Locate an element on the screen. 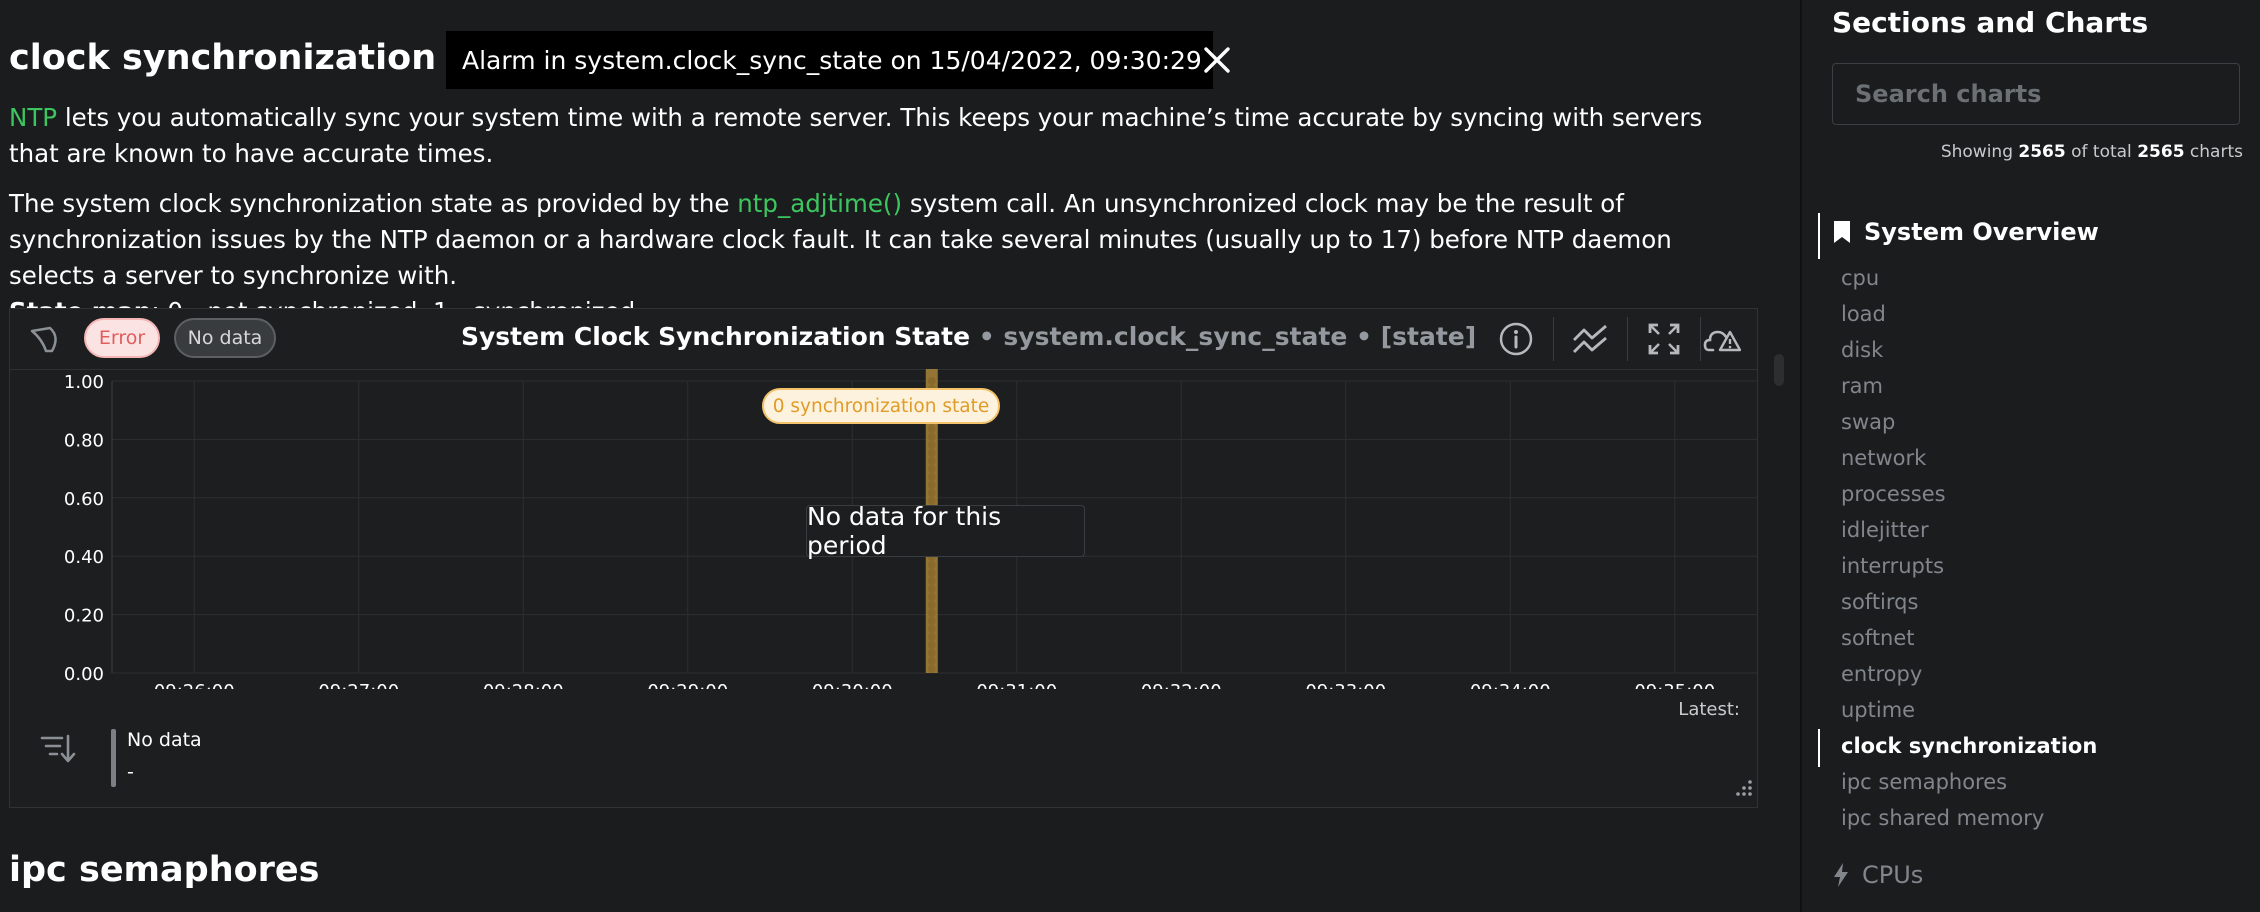 The width and height of the screenshot is (2260, 912). section-label: CPUs is located at coordinates (1893, 875).